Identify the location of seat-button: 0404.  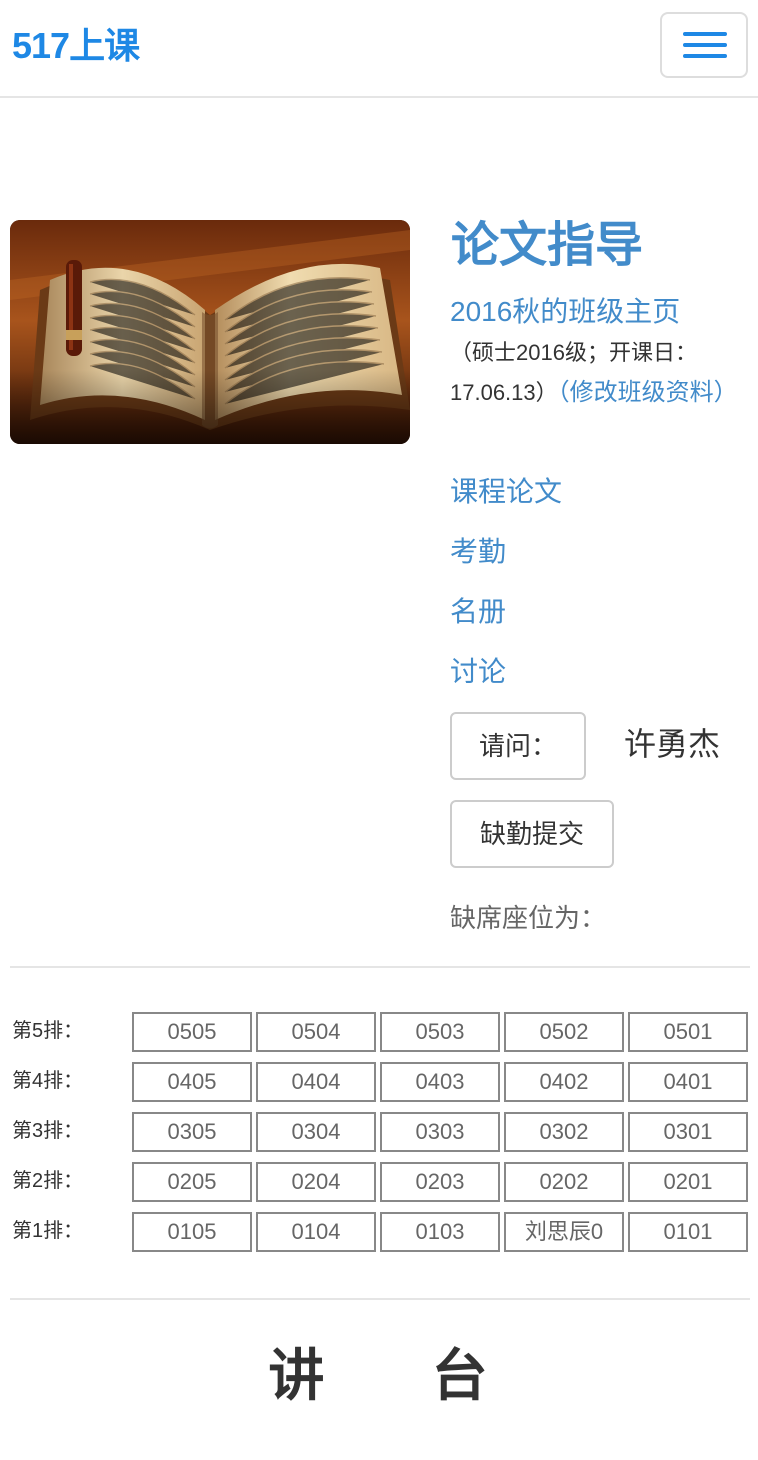
(316, 1082).